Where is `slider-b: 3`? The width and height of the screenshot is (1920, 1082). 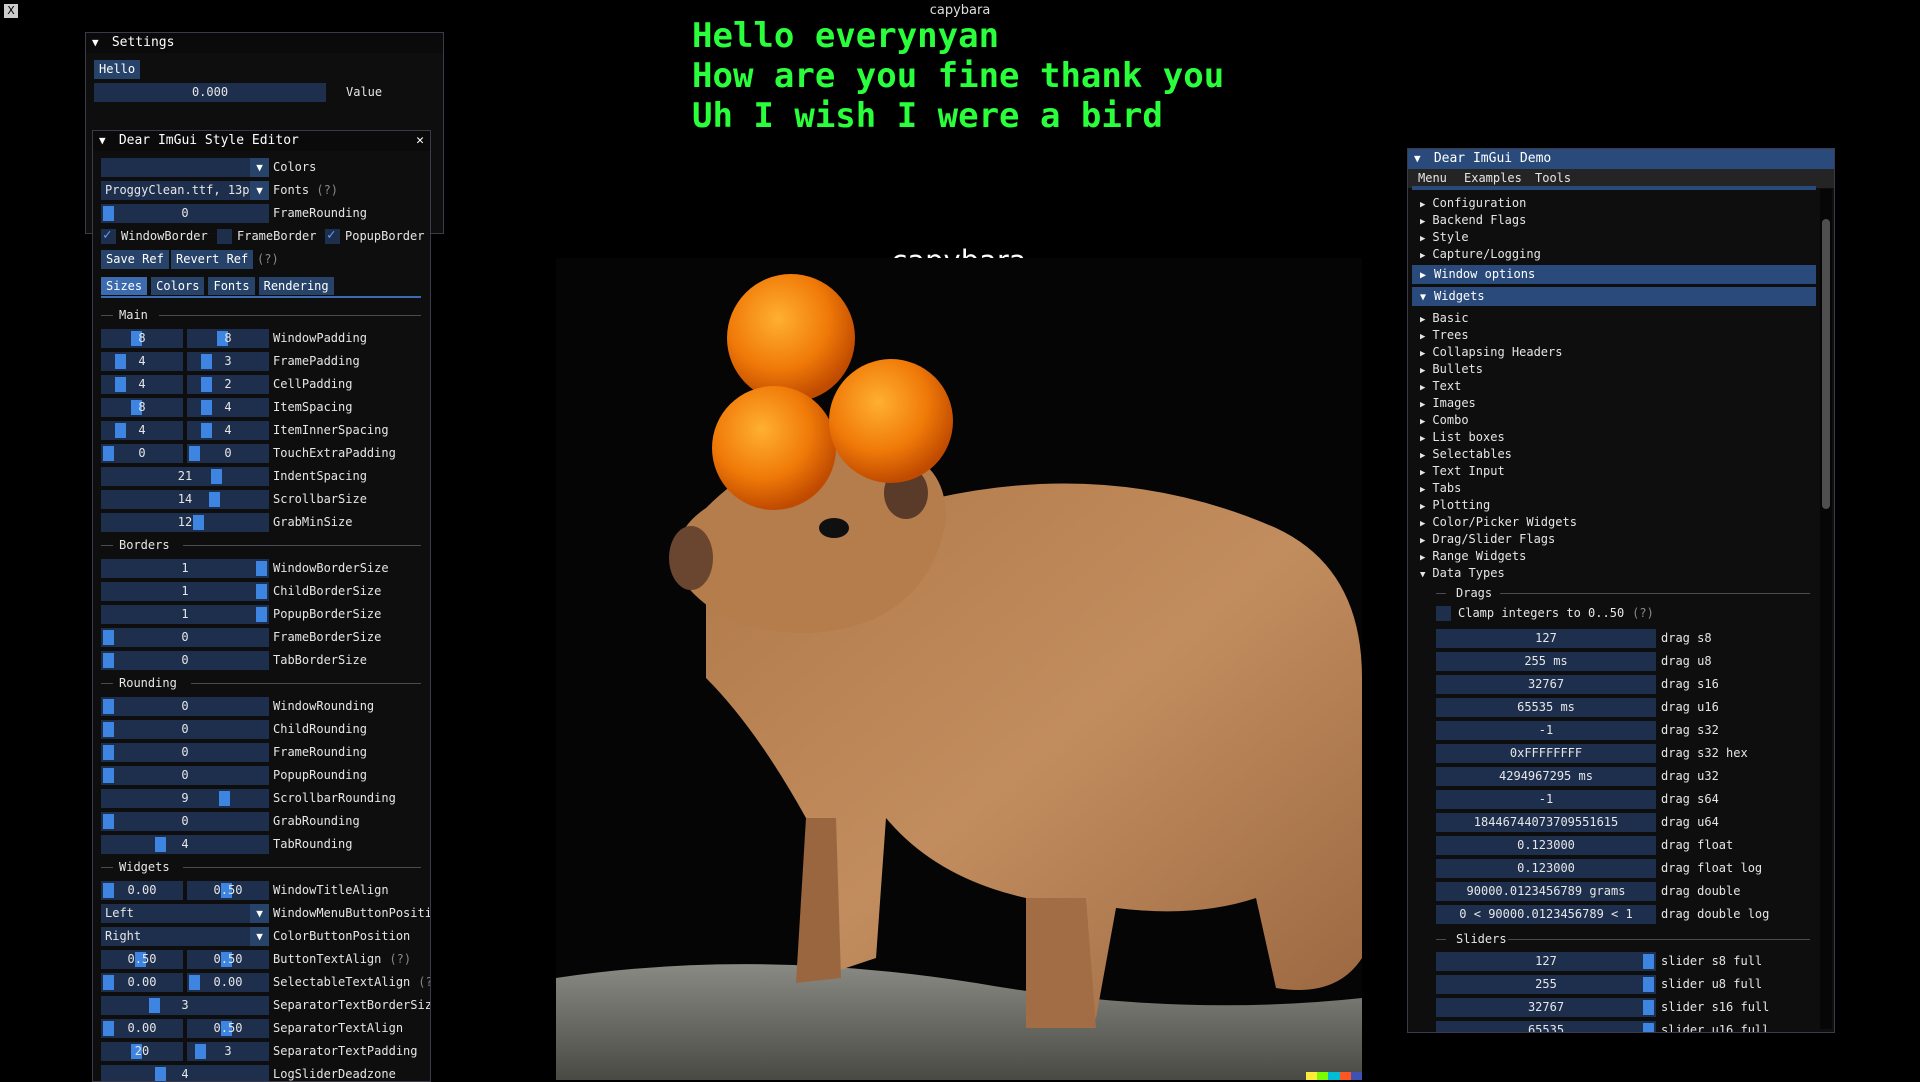 slider-b: 3 is located at coordinates (228, 361).